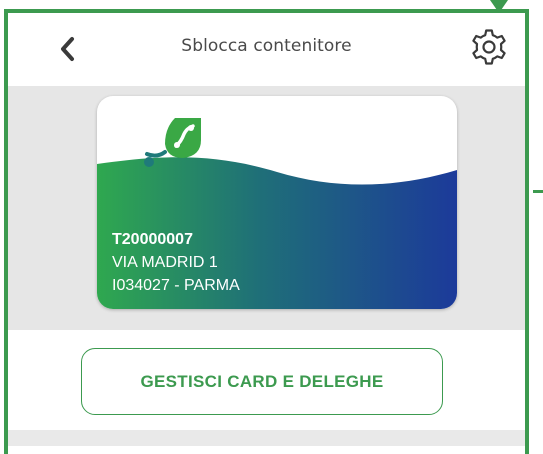  I want to click on annotation-tick, so click(538, 191).